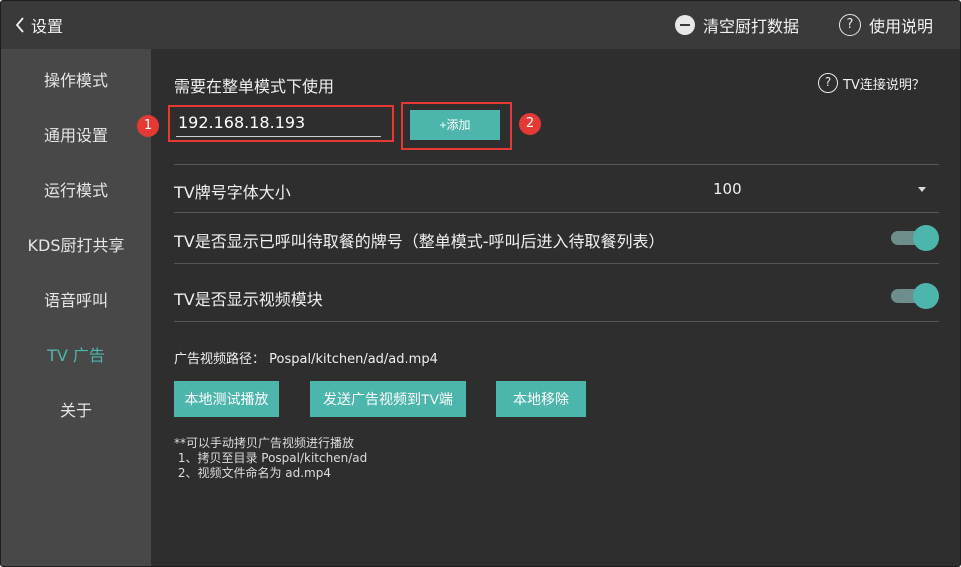 The width and height of the screenshot is (961, 567). I want to click on send-to-tv-button: 发送广告视频到TV端, so click(388, 399).